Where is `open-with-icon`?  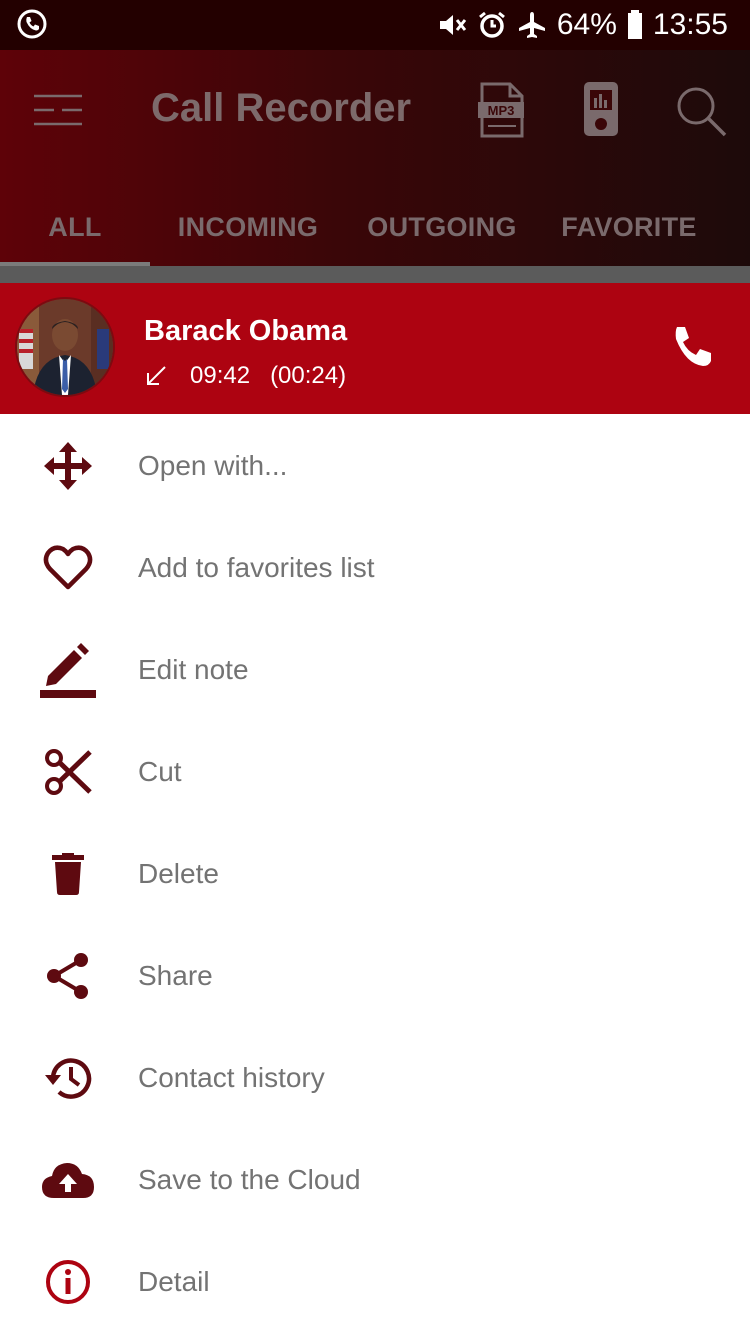 open-with-icon is located at coordinates (68, 466).